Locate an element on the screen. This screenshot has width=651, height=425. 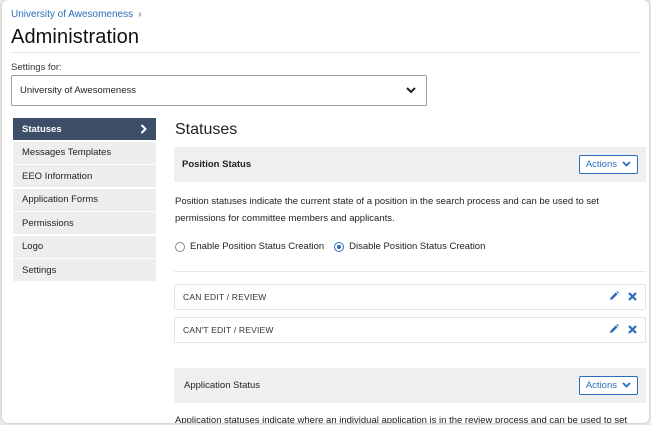
sidebar-item-label: EEO Information is located at coordinates (57, 176).